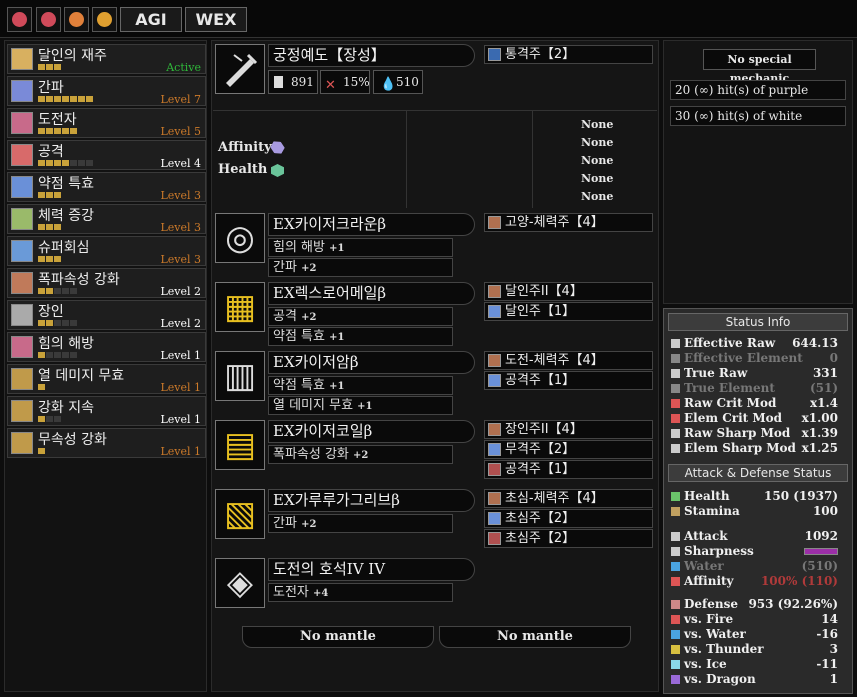 The width and height of the screenshot is (857, 697). I want to click on armor-icon: ▦, so click(240, 307).